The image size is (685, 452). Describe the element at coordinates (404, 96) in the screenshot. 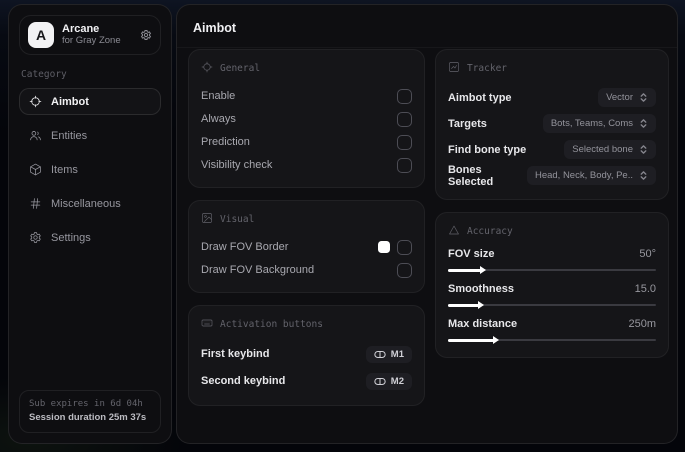

I see `enable-checkbox` at that location.